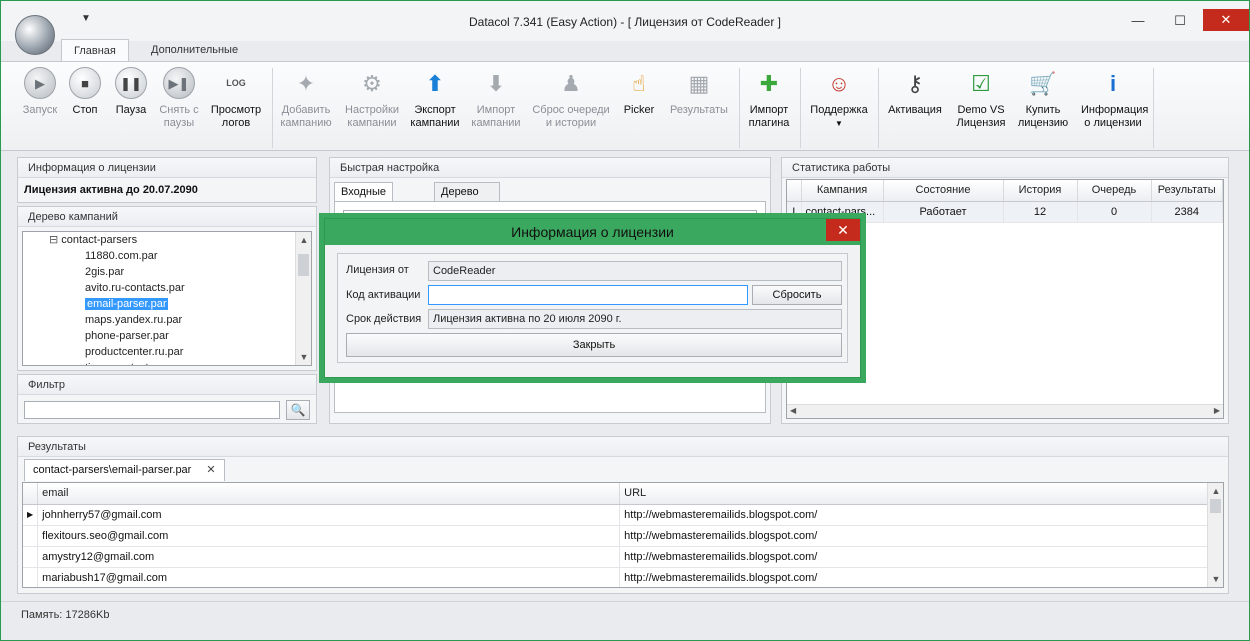  I want to click on import-arrow-button: ⬇ Импорт кампании, so click(496, 98).